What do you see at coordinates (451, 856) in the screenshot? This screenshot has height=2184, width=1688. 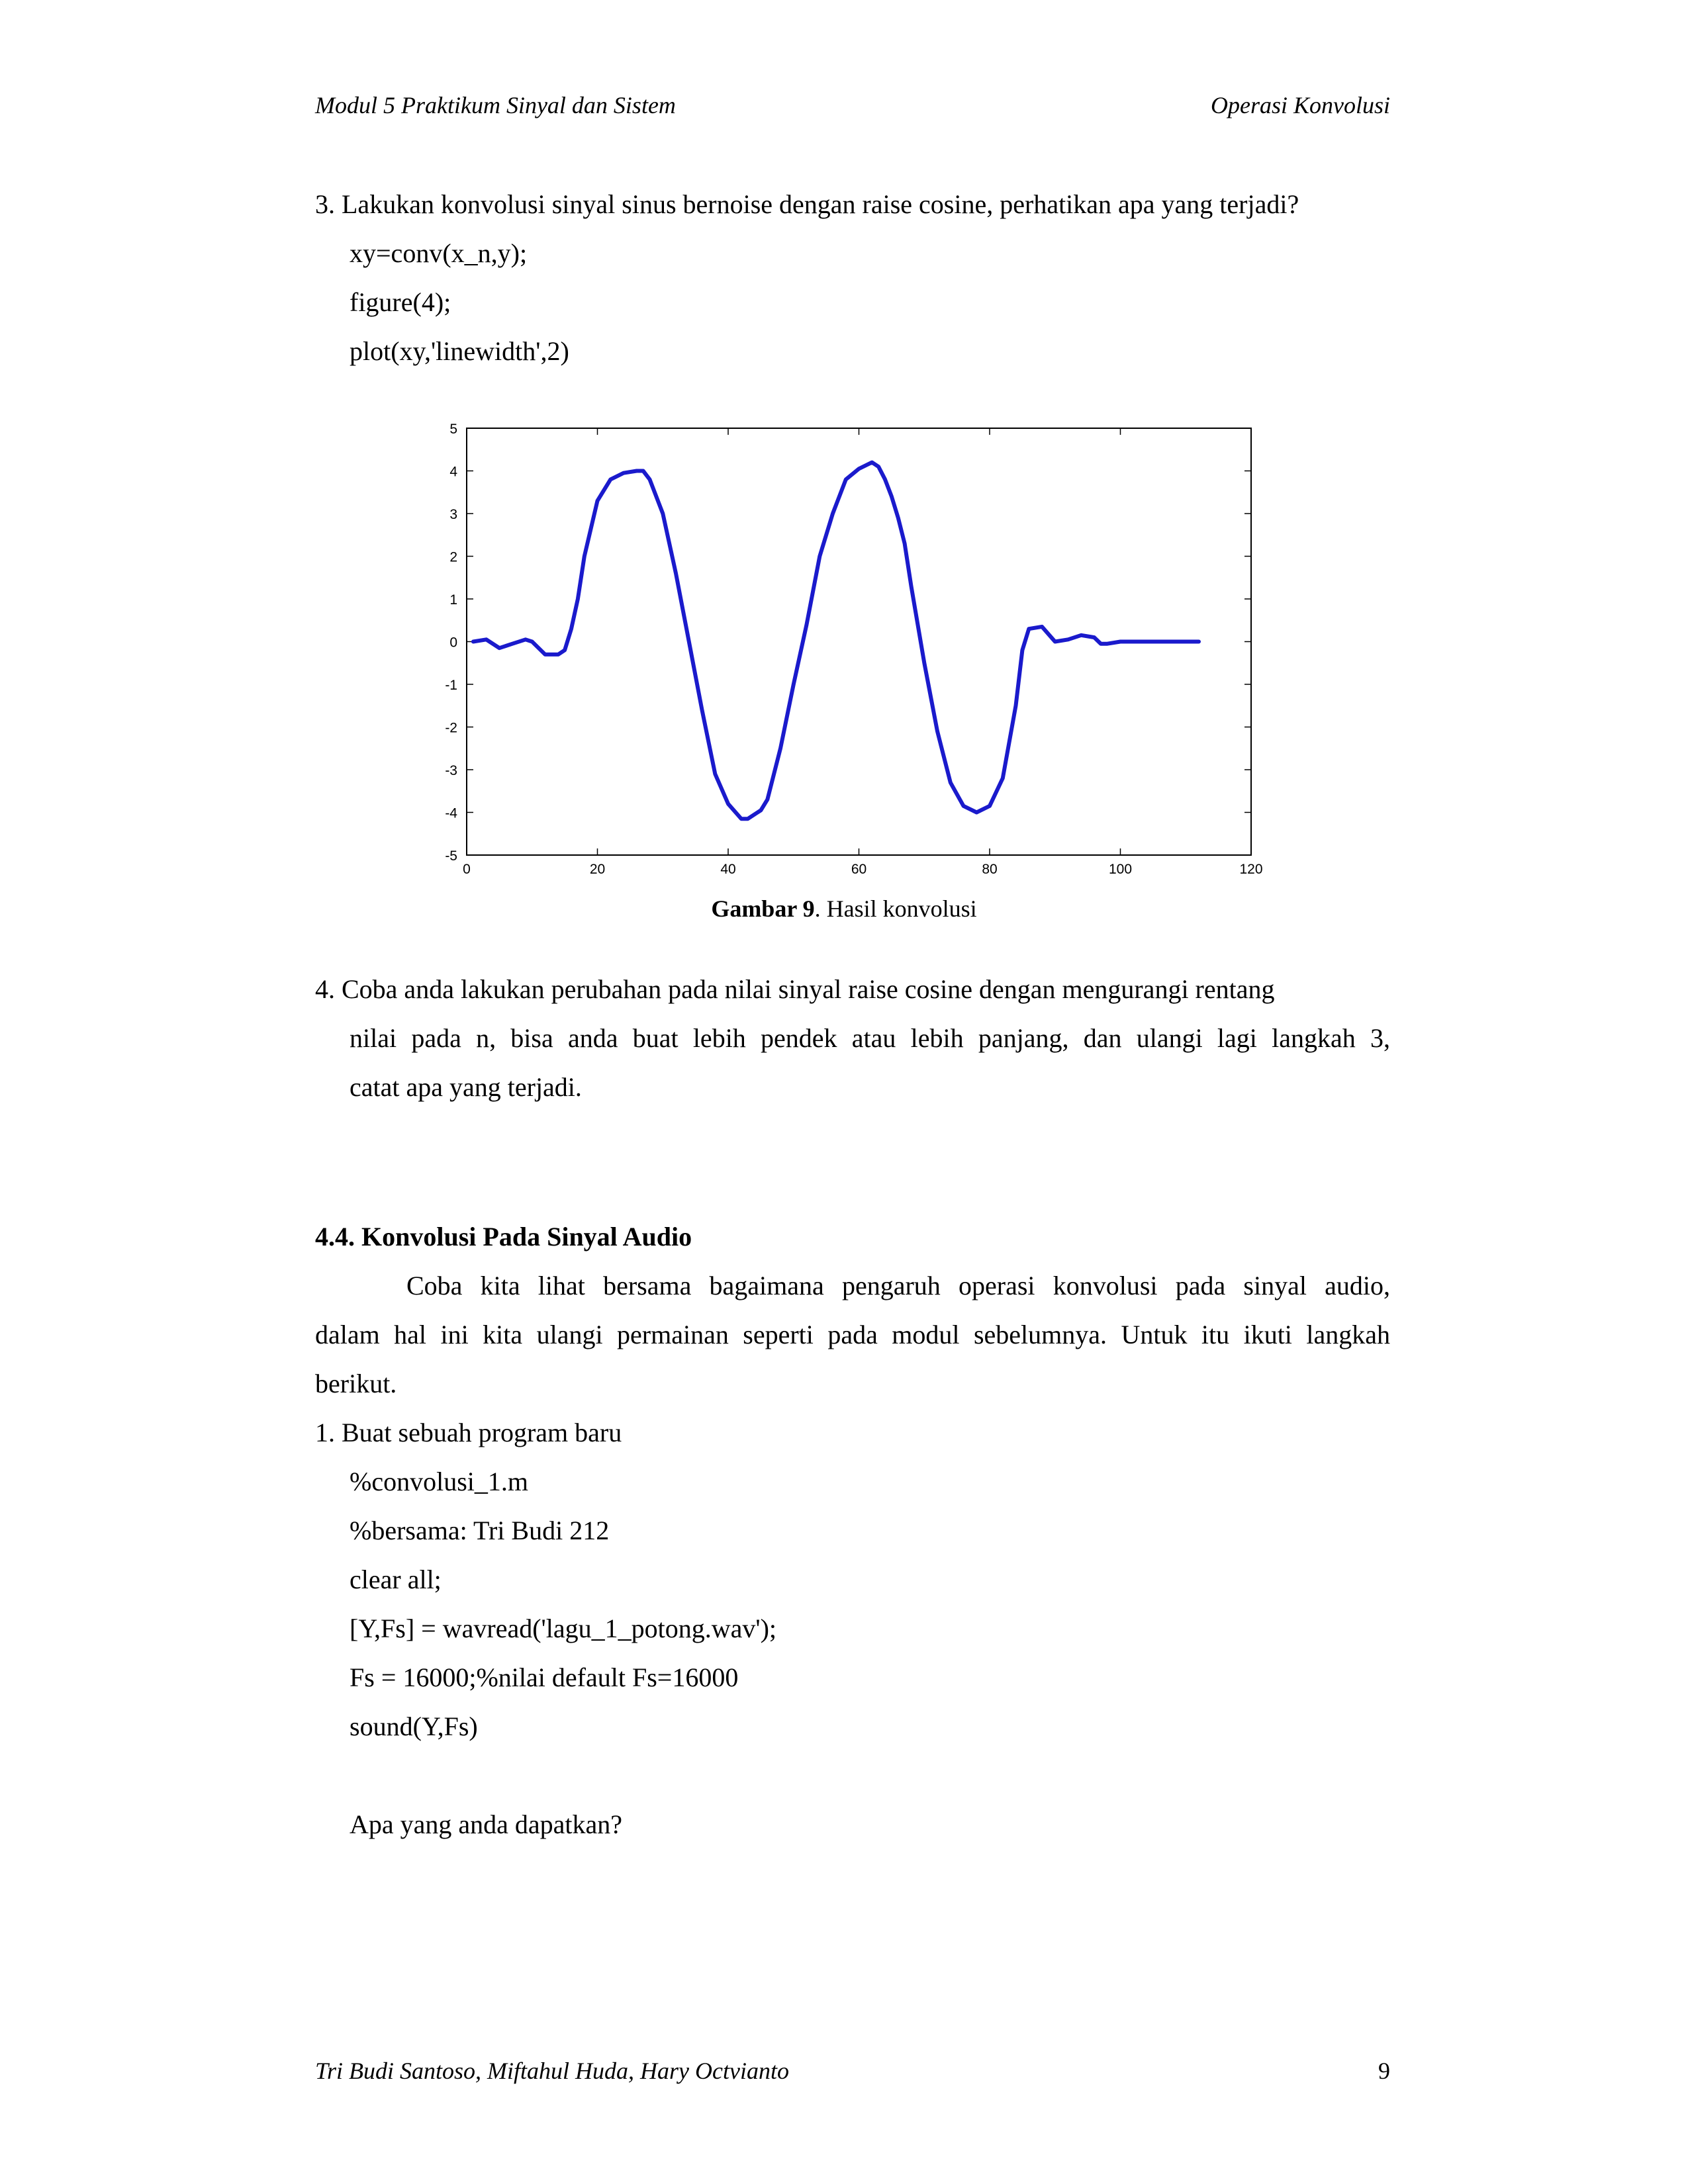 I see `y-tick-label: -5` at bounding box center [451, 856].